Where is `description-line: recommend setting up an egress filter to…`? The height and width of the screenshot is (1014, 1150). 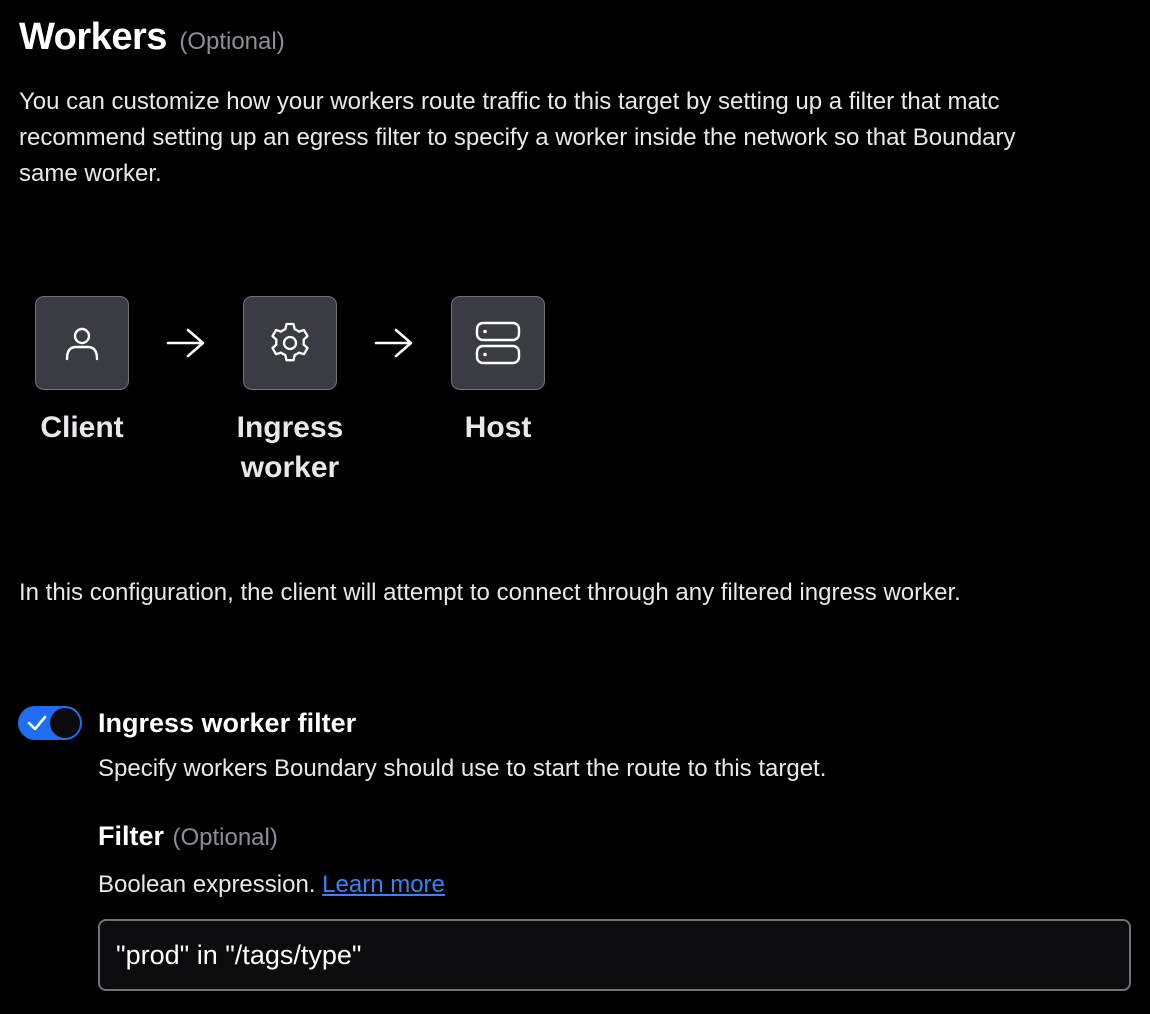 description-line: recommend setting up an egress filter to… is located at coordinates (517, 137).